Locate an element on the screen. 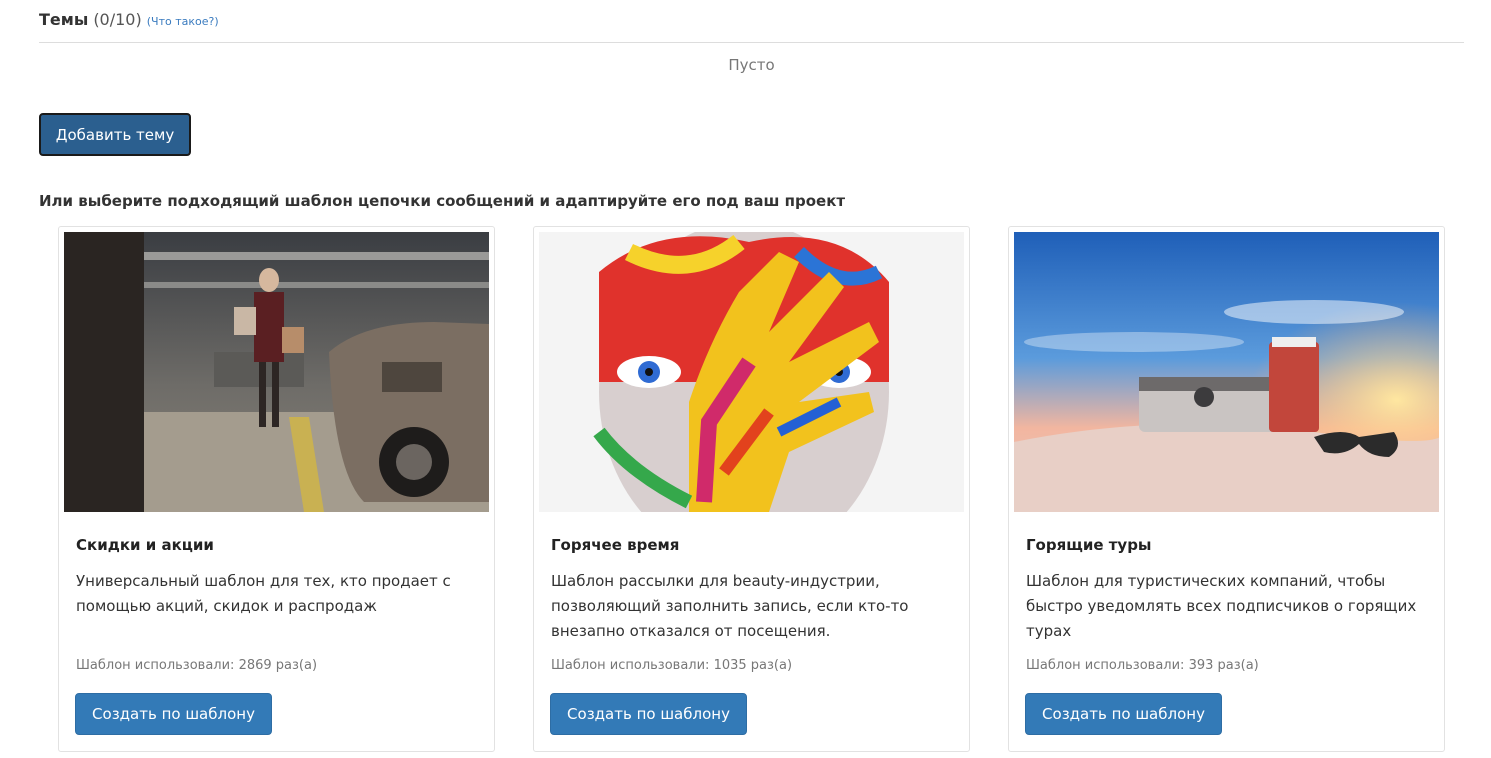 The height and width of the screenshot is (758, 1491). card-usage-count: Шаблон использовали: 2869 раз(а) is located at coordinates (197, 665).